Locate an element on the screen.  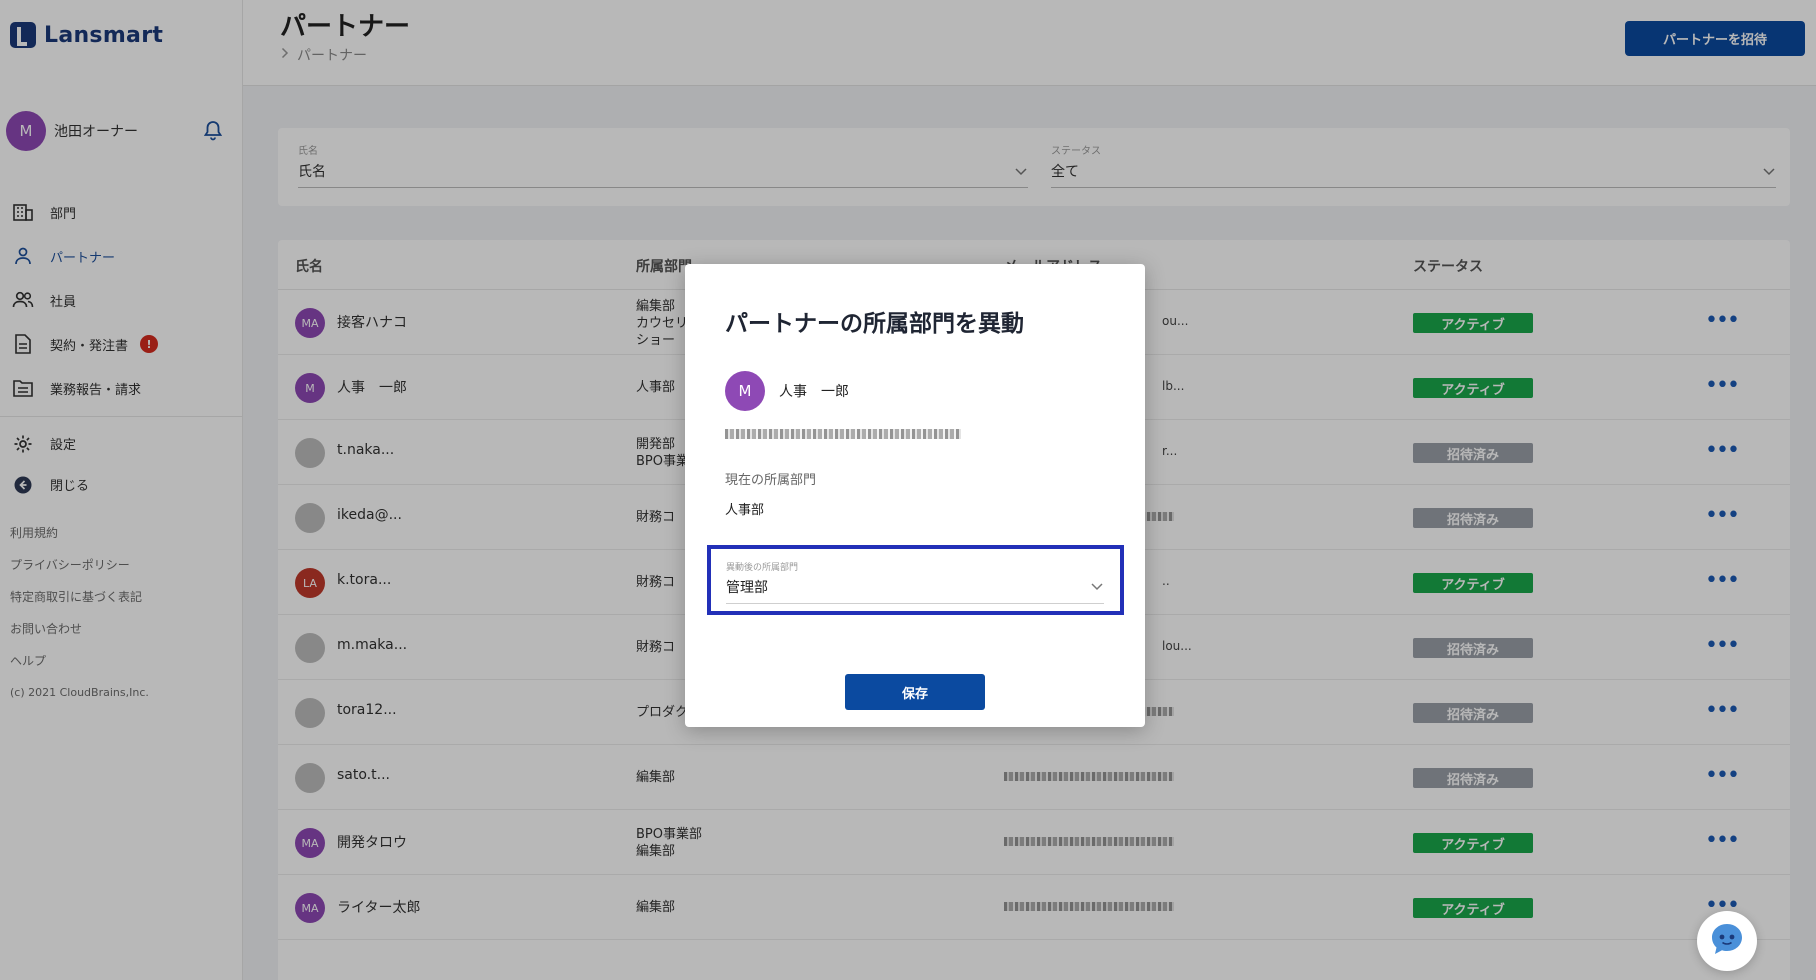
new-department-select: 異動後の所属部門 管理部 is located at coordinates (915, 580).